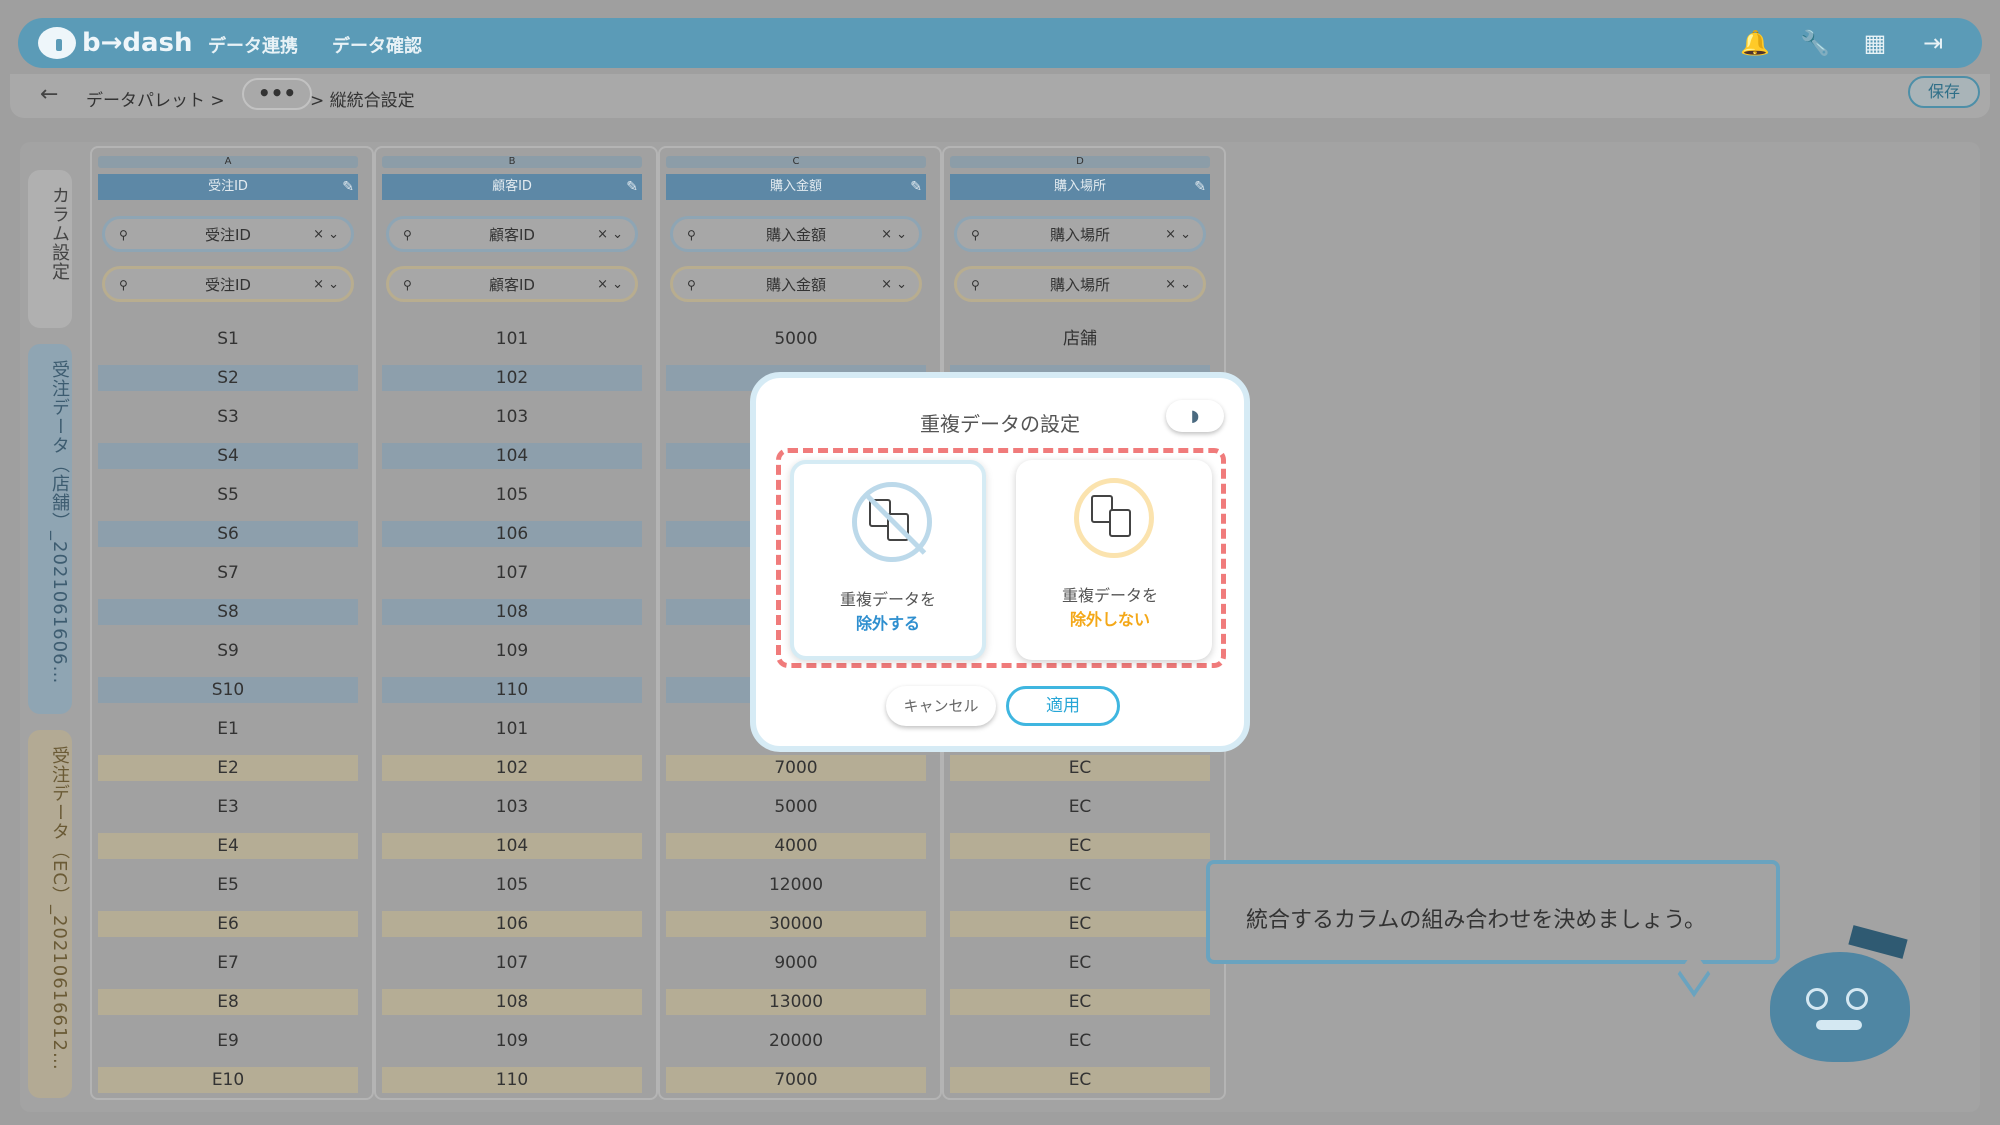 The height and width of the screenshot is (1125, 2000). I want to click on save-button: 保存, so click(1944, 92).